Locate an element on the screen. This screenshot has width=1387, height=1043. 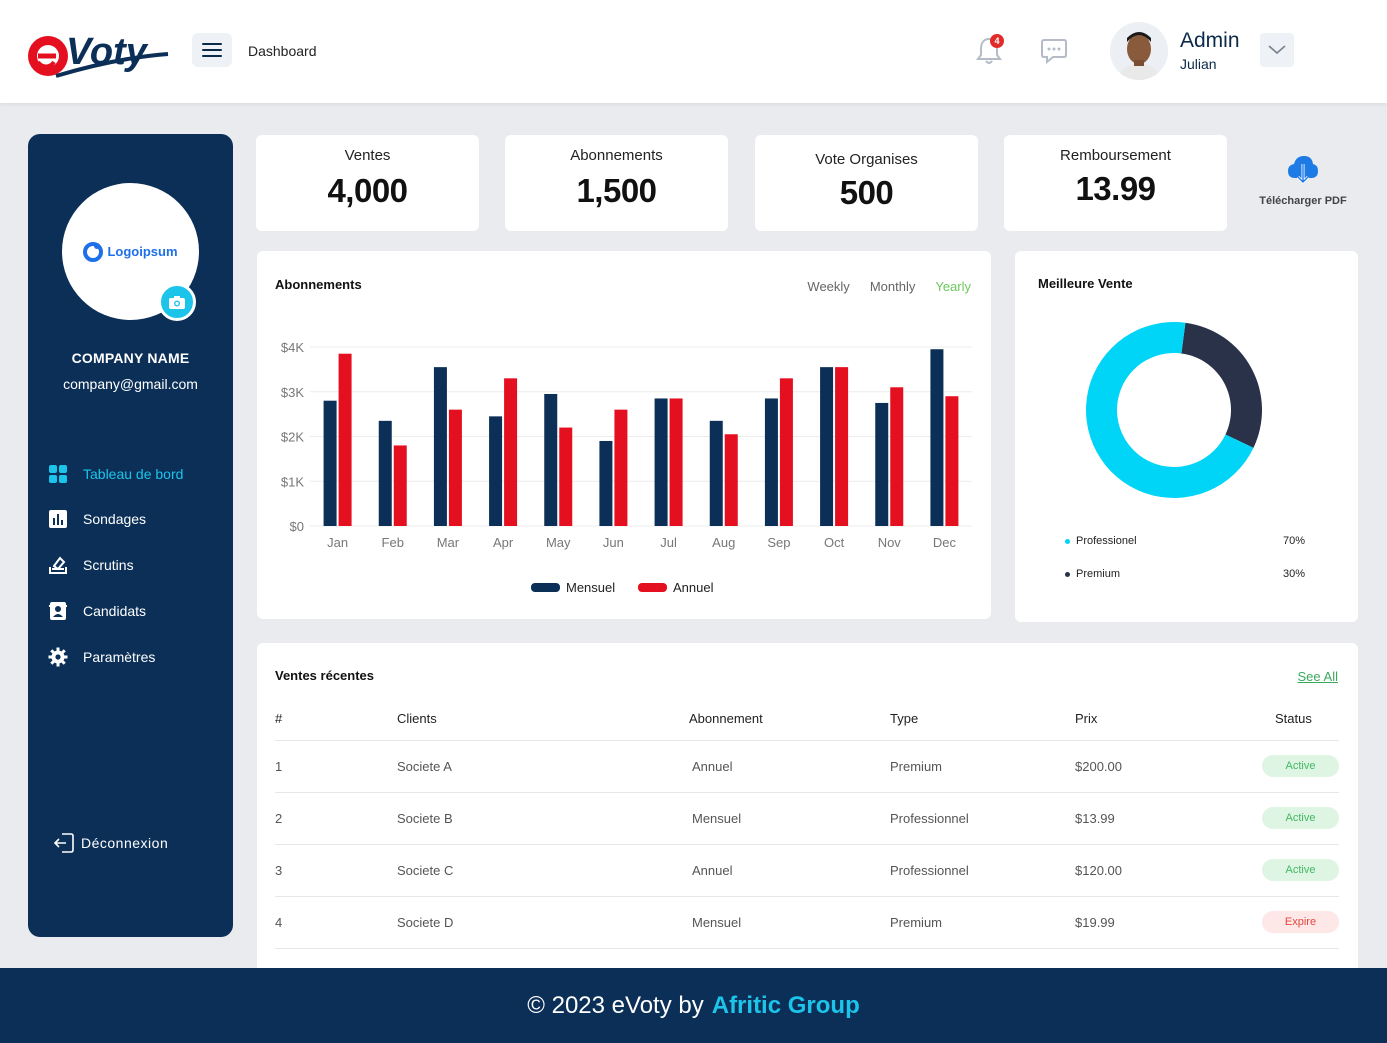
bar-mensuel-dec is located at coordinates (937, 437).